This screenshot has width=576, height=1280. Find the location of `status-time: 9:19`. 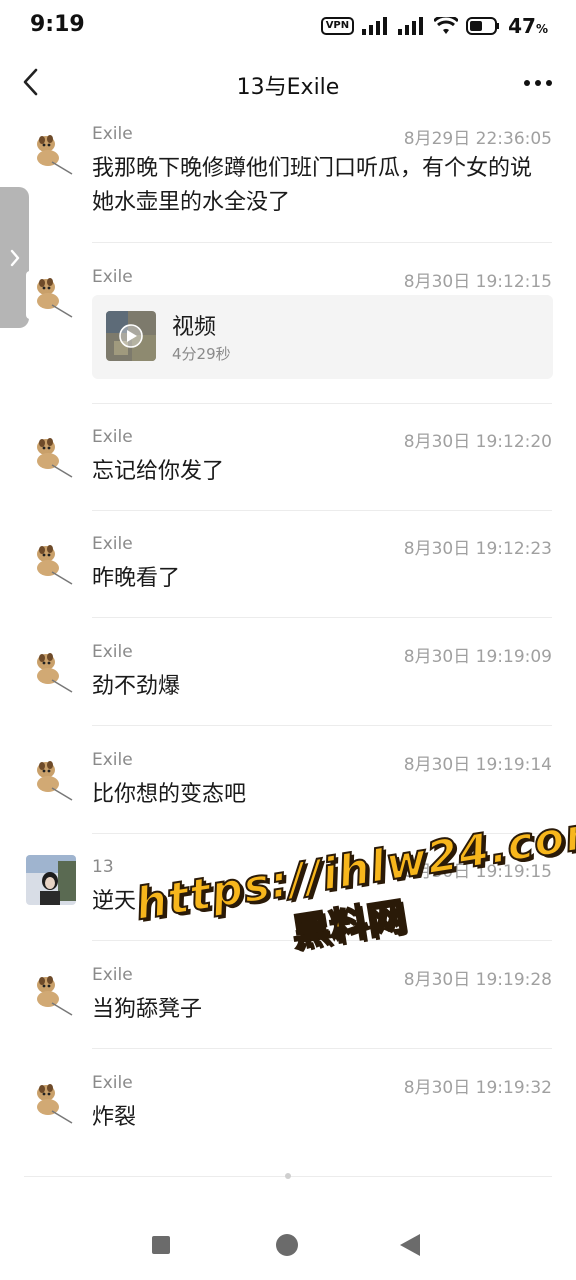

status-time: 9:19 is located at coordinates (57, 24).